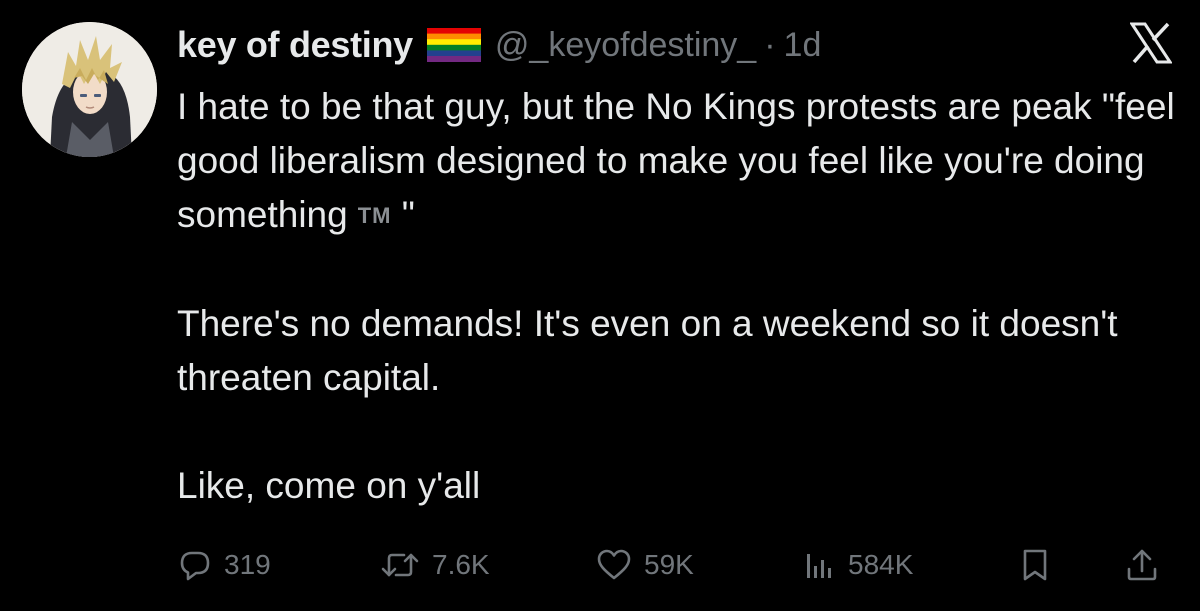 The image size is (1200, 611). What do you see at coordinates (881, 564) in the screenshot?
I see `views-count: 584K` at bounding box center [881, 564].